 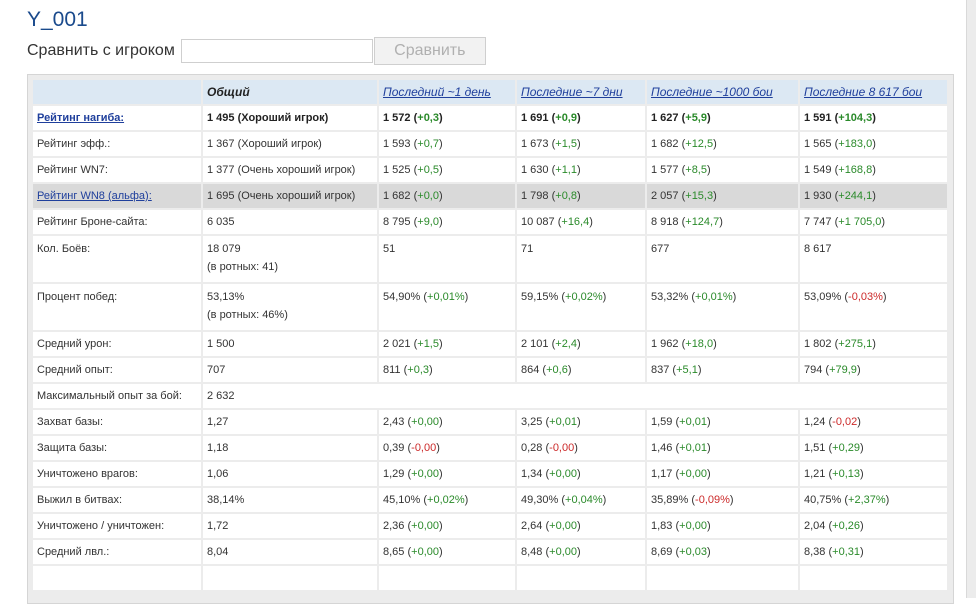 What do you see at coordinates (855, 144) in the screenshot?
I see `cell-delta: +183,0` at bounding box center [855, 144].